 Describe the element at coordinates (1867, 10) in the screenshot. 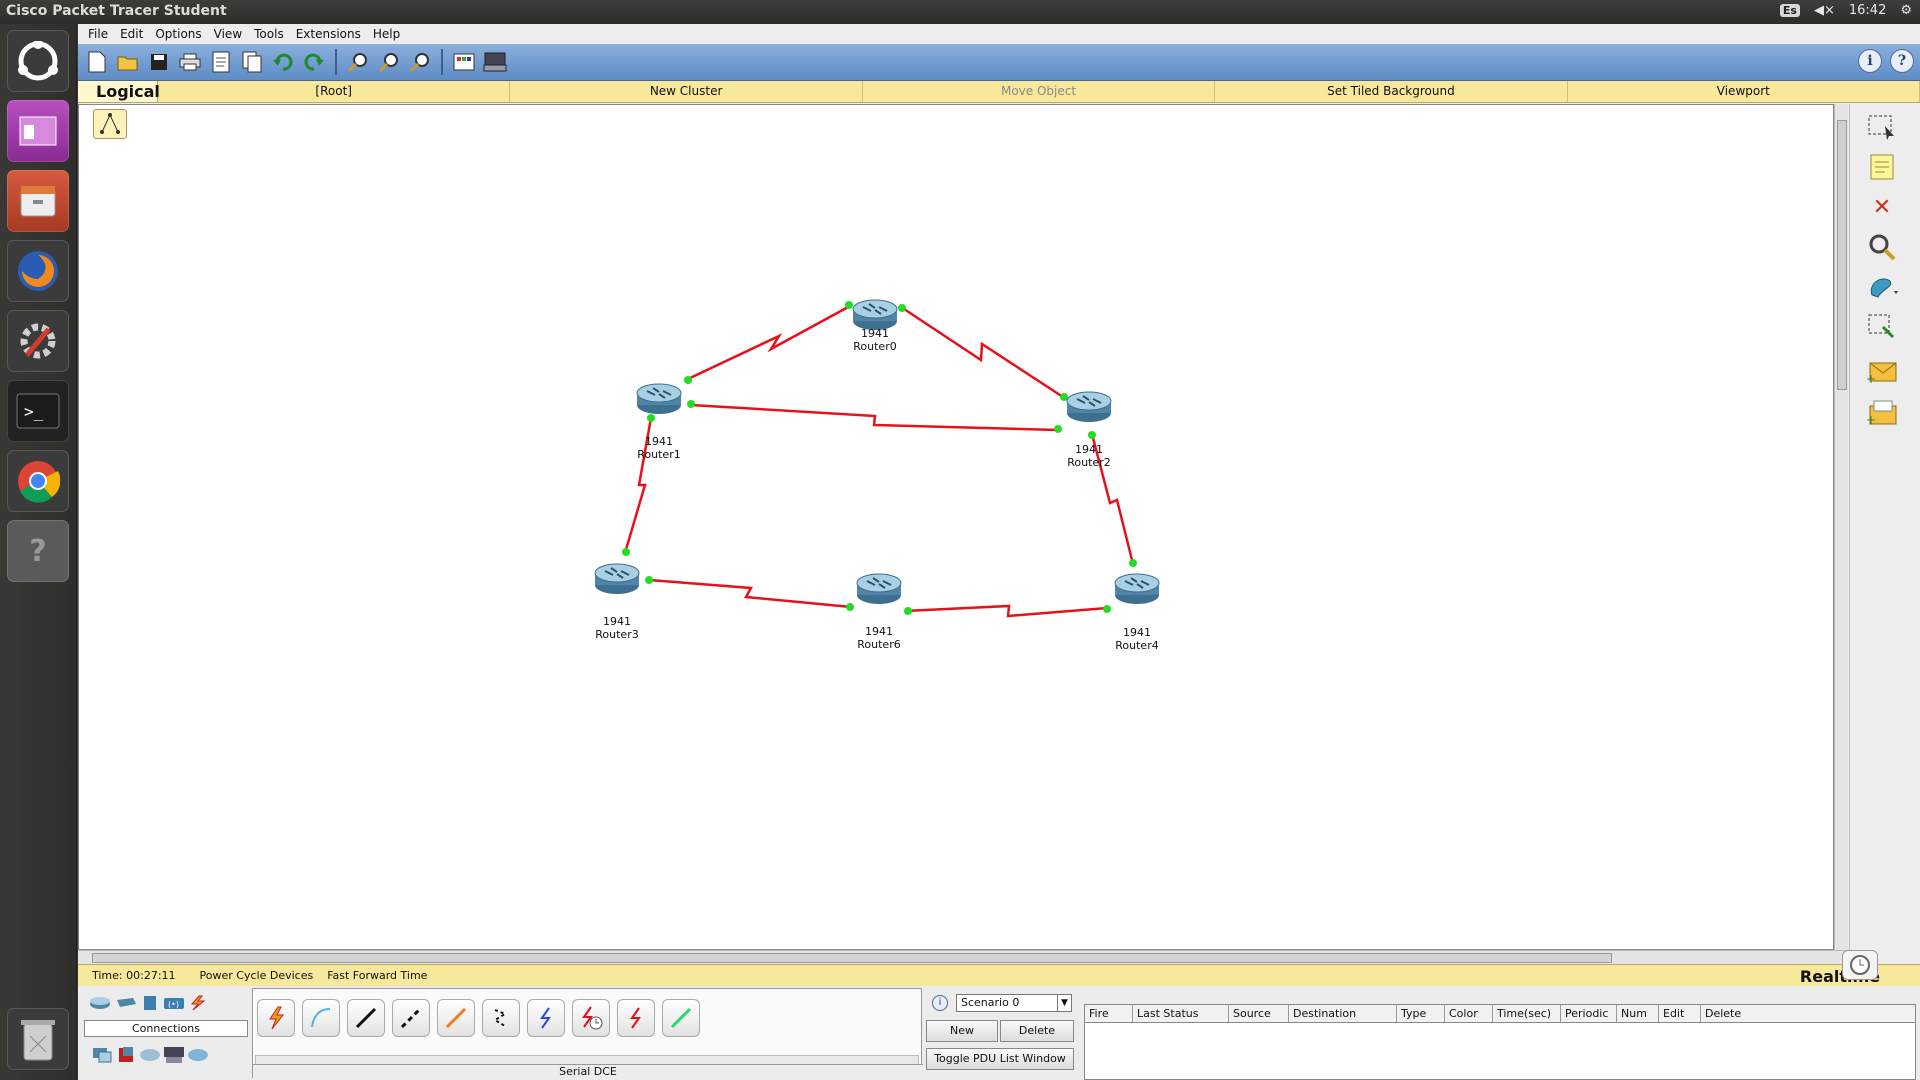

I see `clock: 16:42` at that location.